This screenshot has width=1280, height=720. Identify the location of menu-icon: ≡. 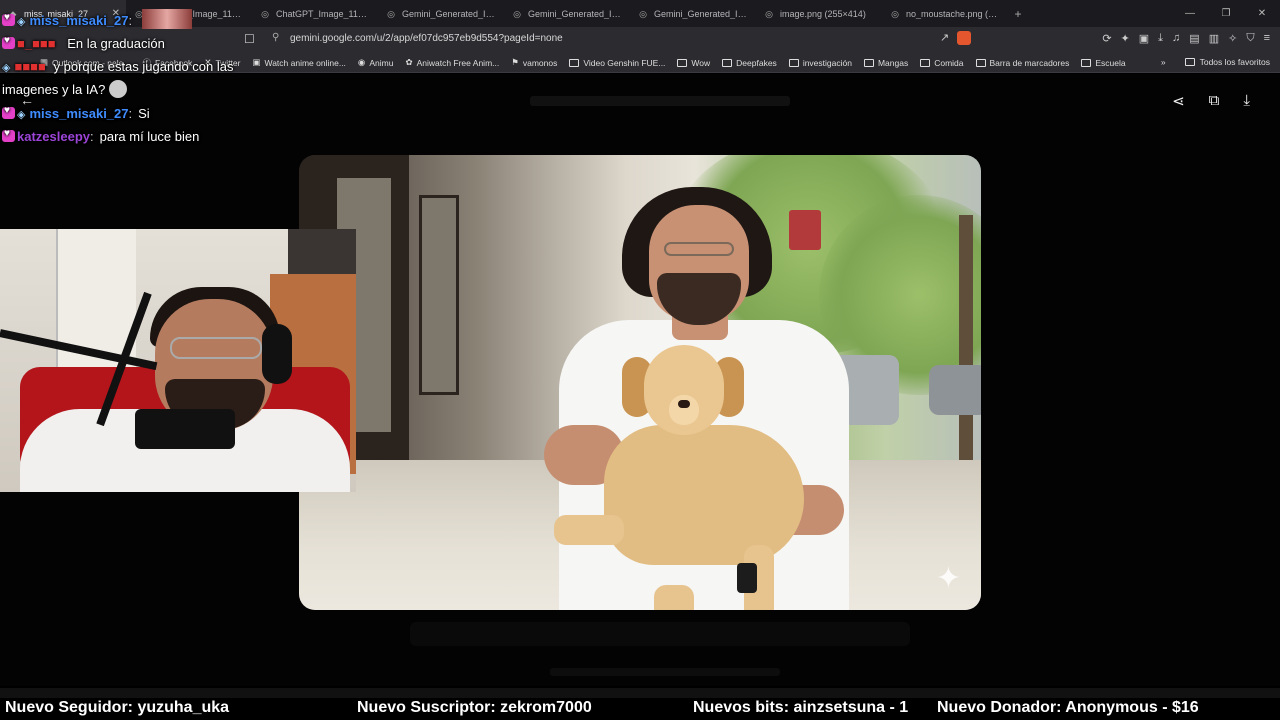
(1267, 38).